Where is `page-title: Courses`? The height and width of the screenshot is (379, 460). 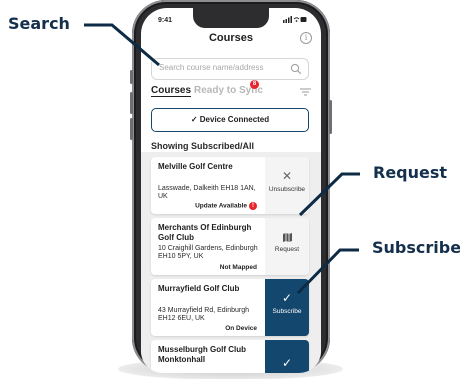
page-title: Courses is located at coordinates (231, 38).